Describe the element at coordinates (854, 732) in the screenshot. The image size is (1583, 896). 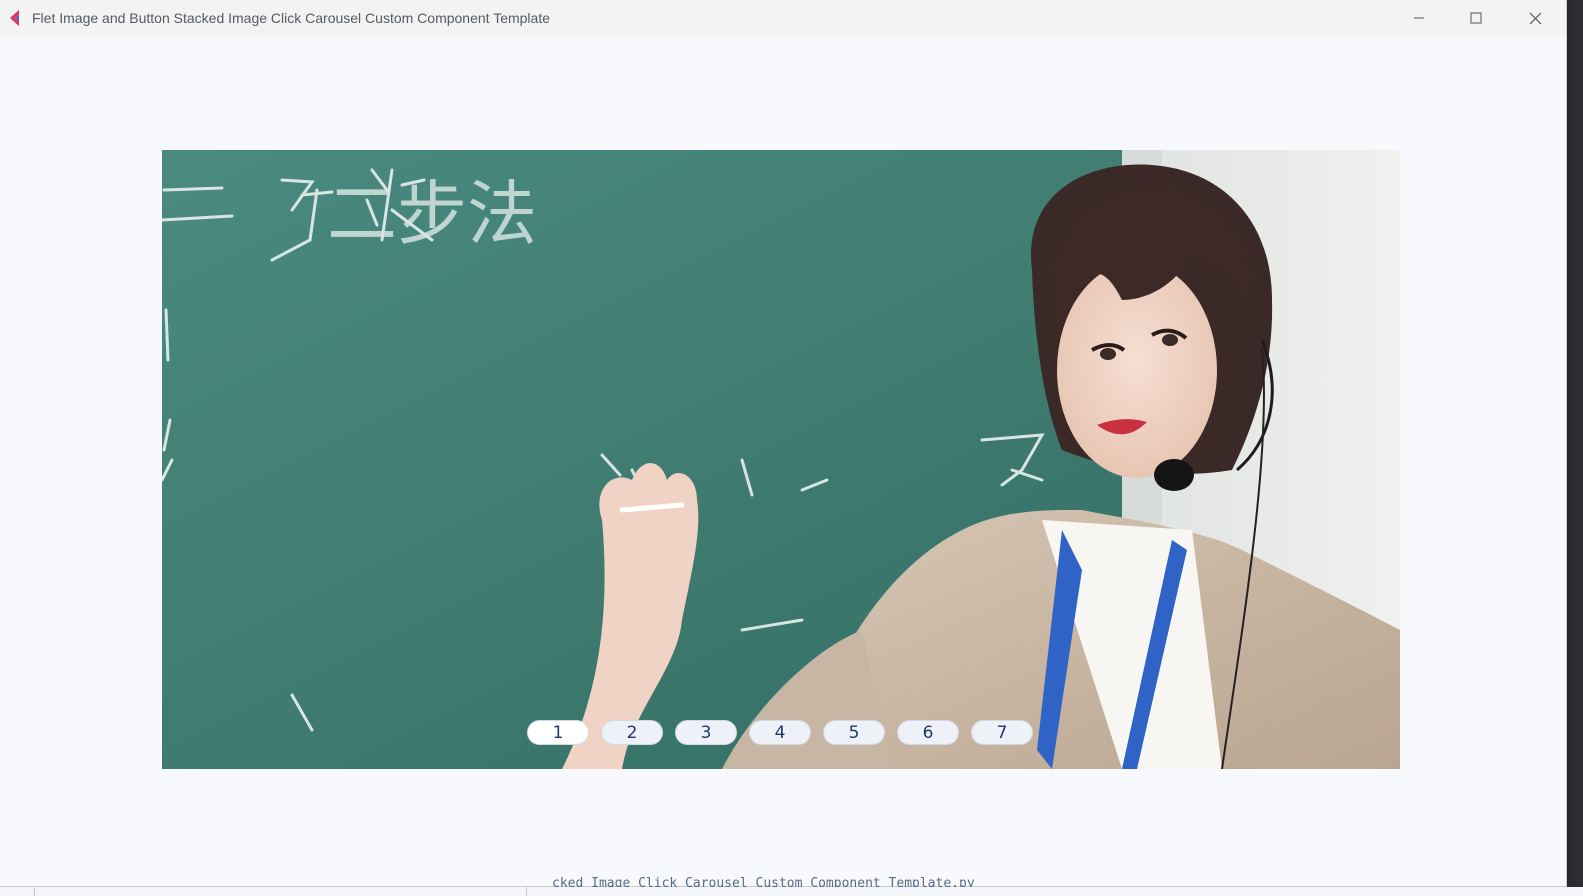
I see `page-button-5: 5` at that location.